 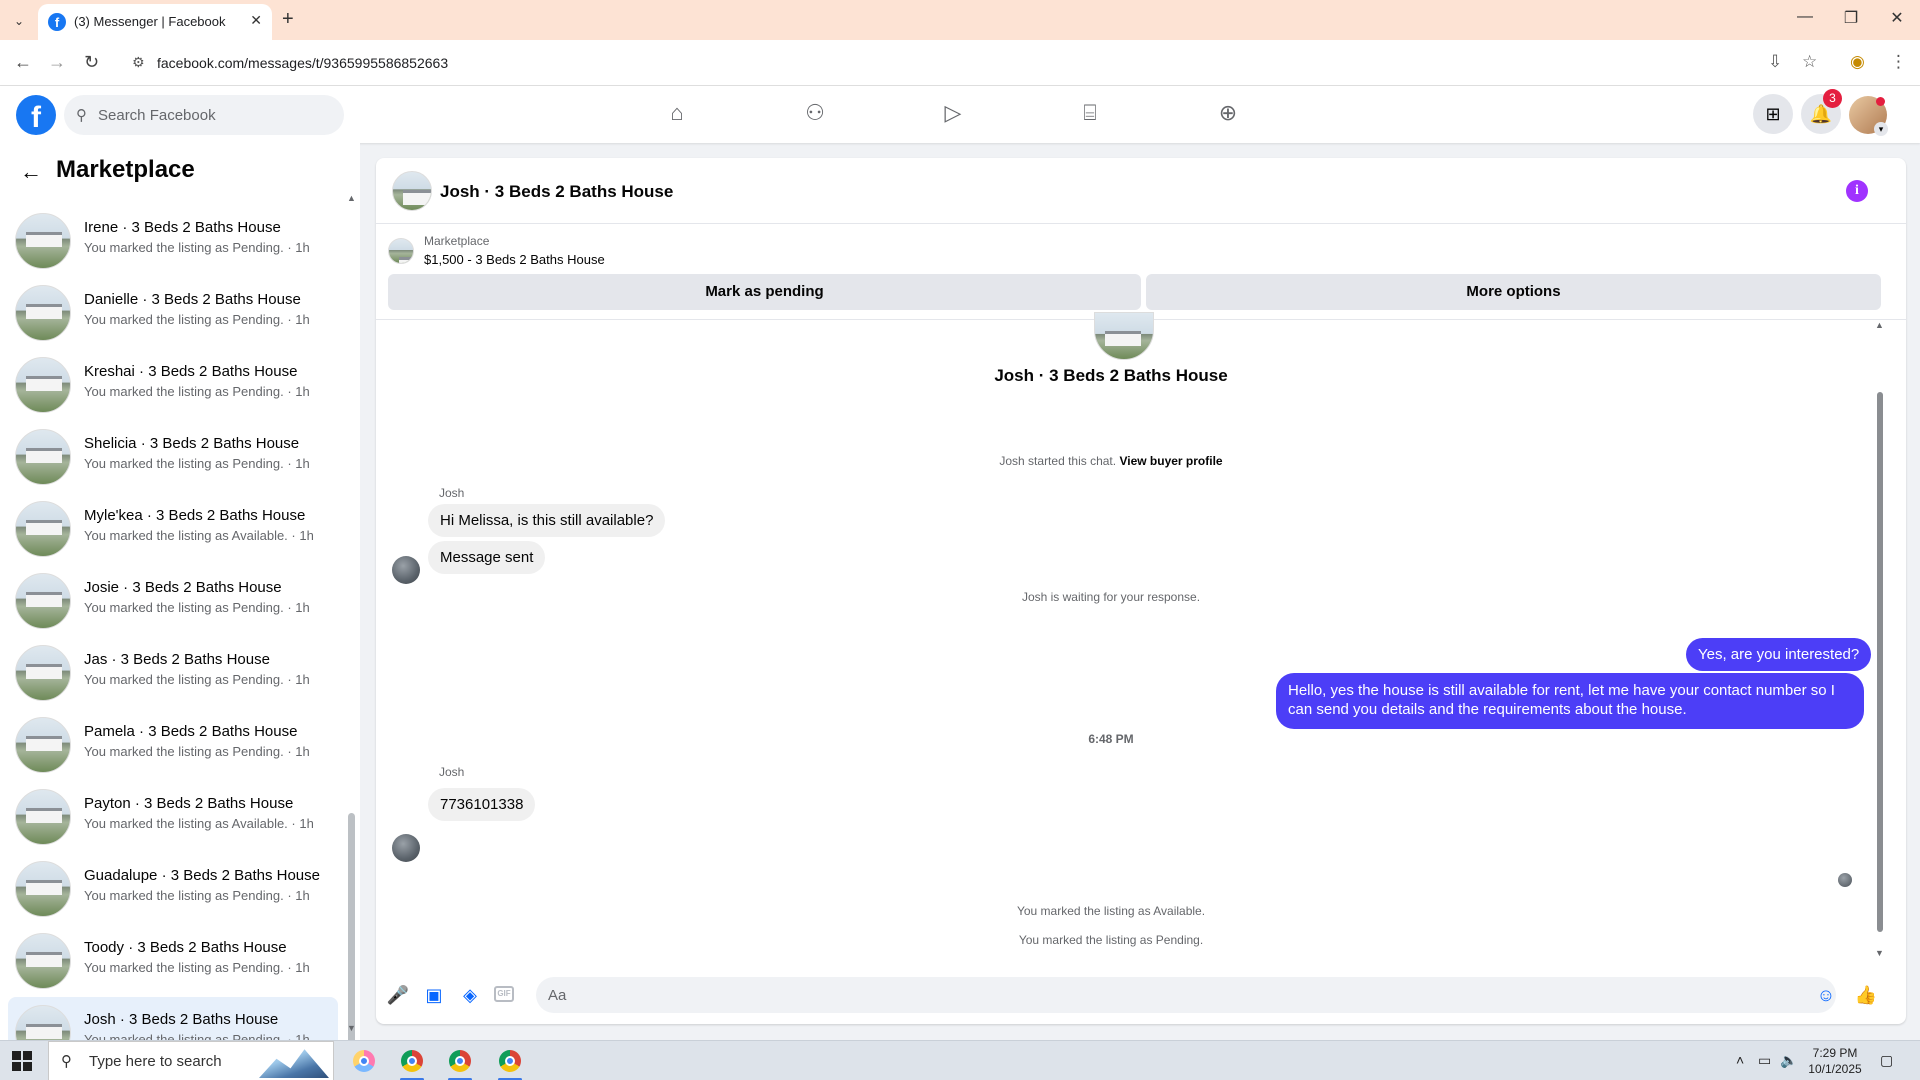 I want to click on bookmark-star-icon: ☆, so click(x=1809, y=62).